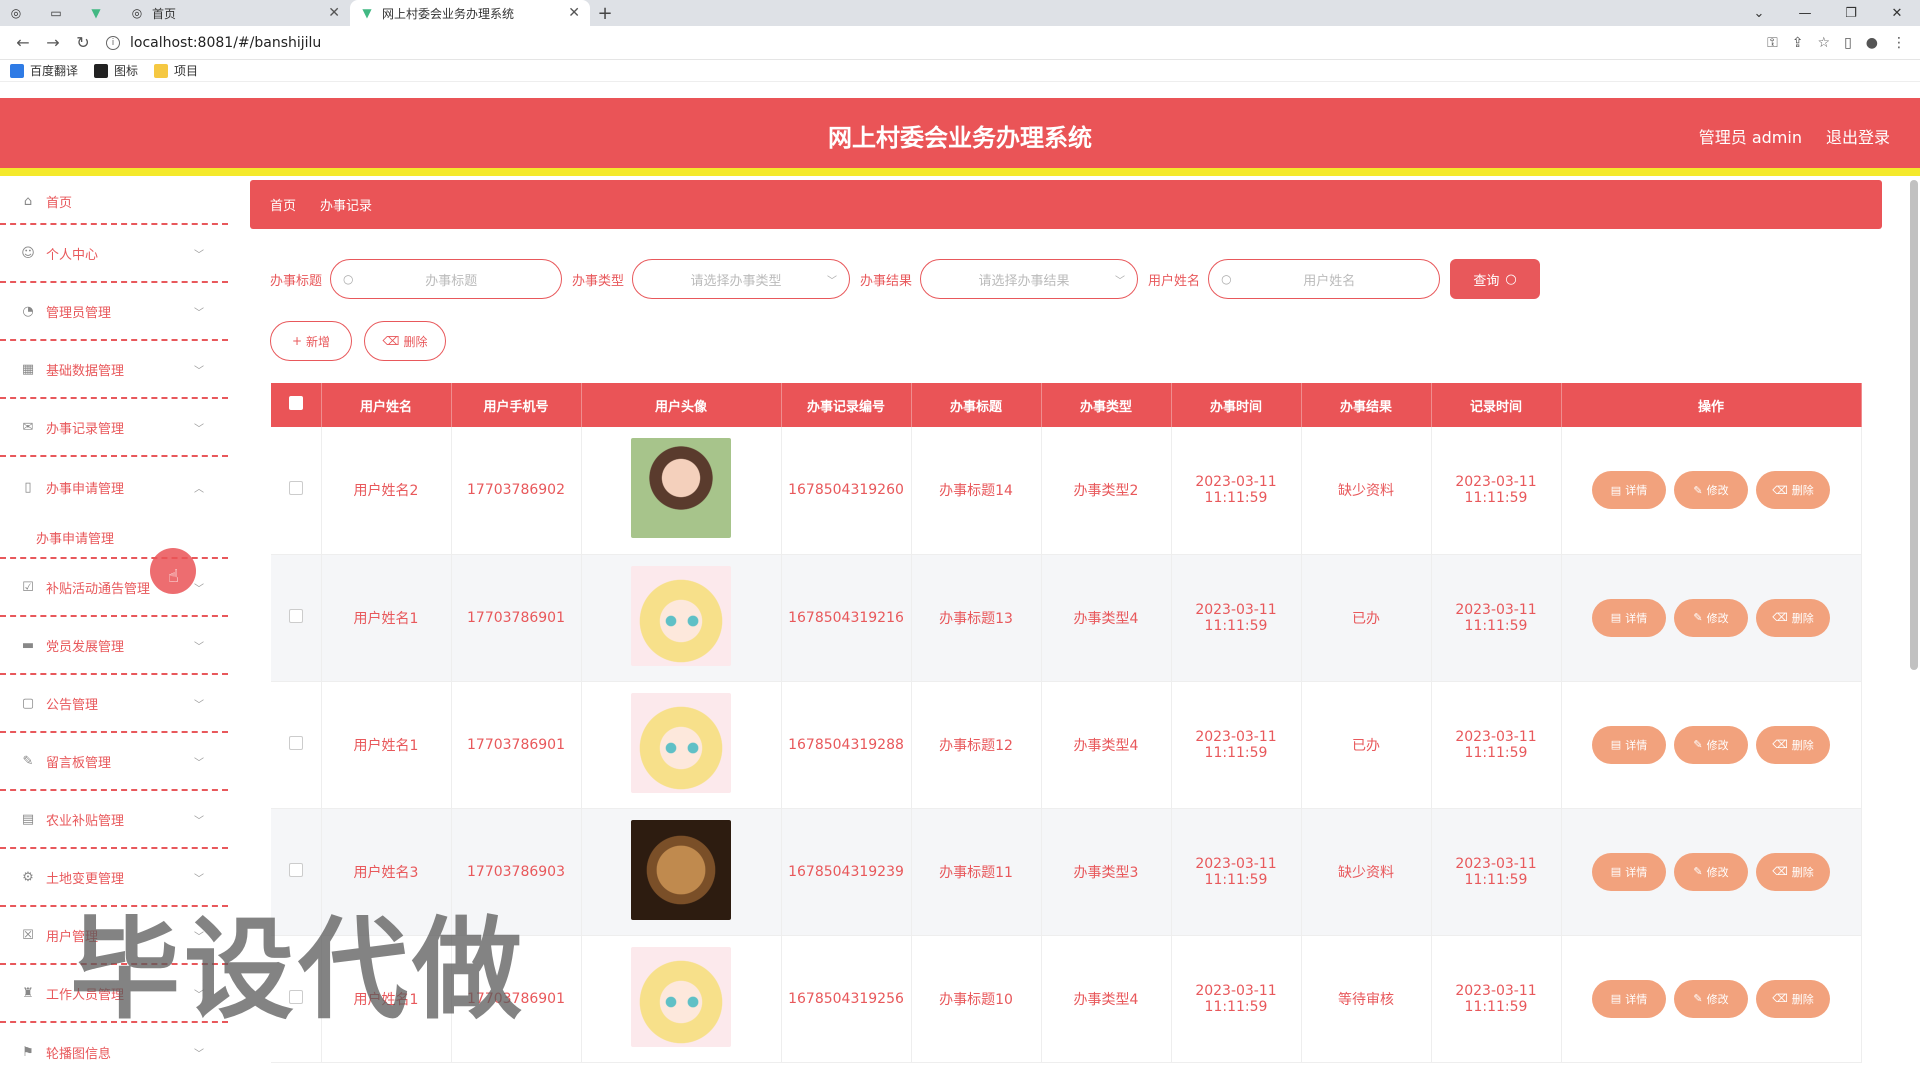 The height and width of the screenshot is (1081, 1920). I want to click on column-header: 办事记录编号, so click(846, 405).